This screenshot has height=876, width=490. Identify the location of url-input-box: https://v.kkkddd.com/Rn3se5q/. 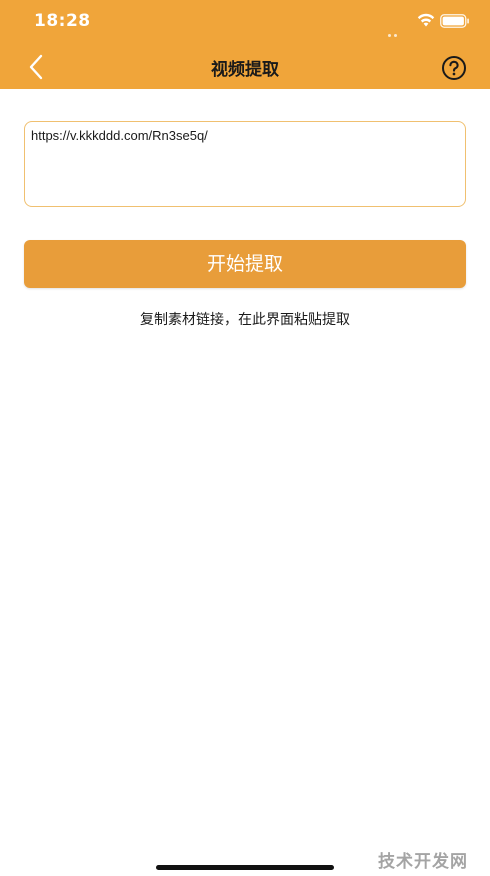
(245, 164).